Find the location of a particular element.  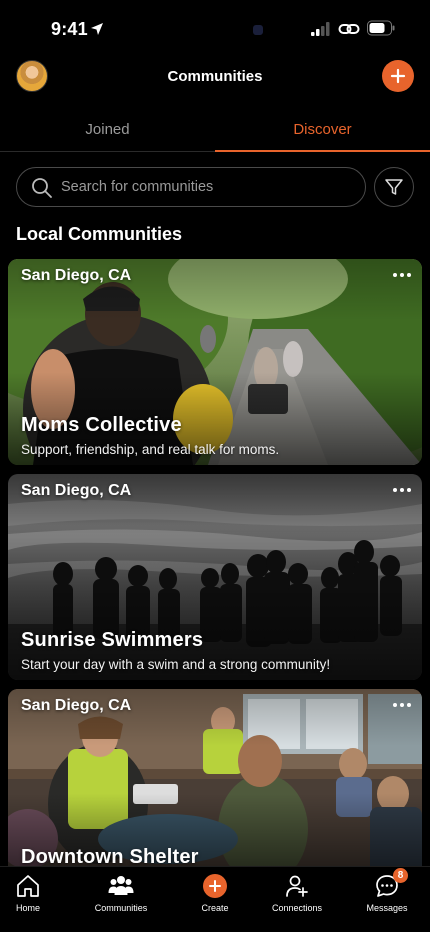

nav-label: Messages is located at coordinates (387, 908).